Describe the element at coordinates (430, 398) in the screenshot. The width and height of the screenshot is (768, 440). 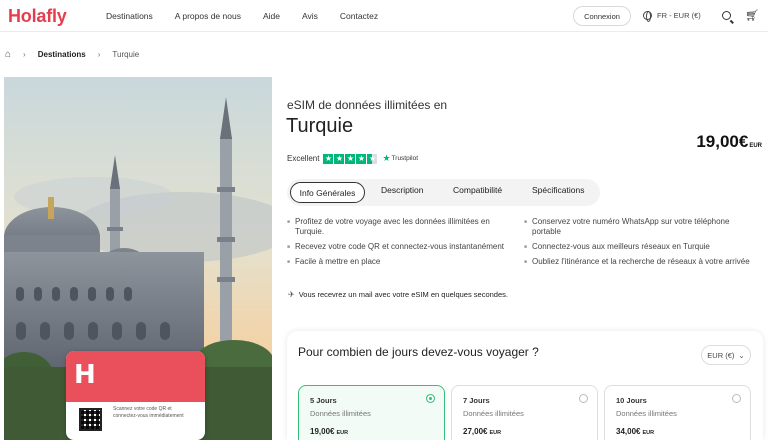
I see `radio-selected-icon` at that location.